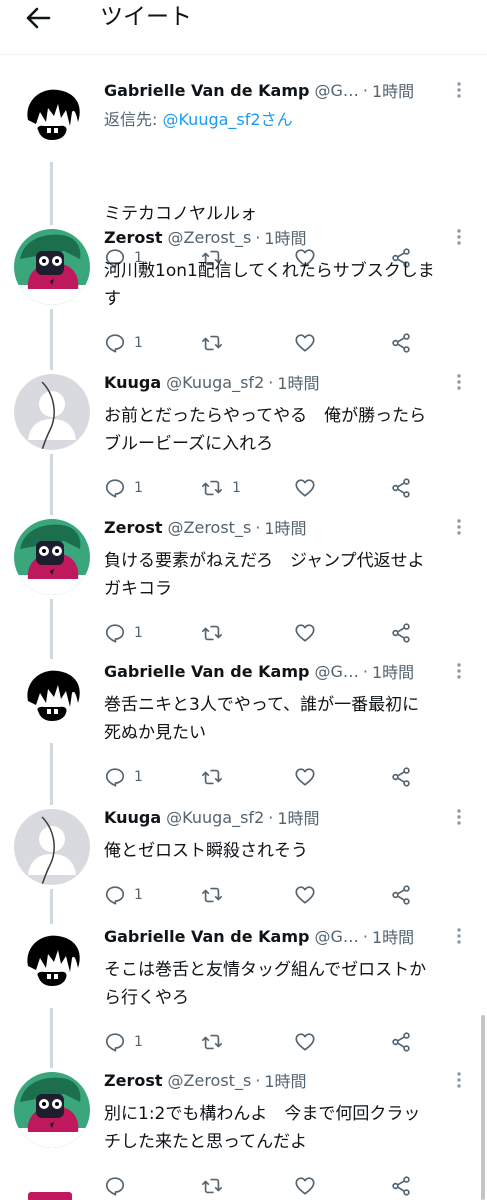 The width and height of the screenshot is (487, 1200). I want to click on tweet-header: Kuuga @Kuuga_sf2 · 1時間, so click(288, 382).